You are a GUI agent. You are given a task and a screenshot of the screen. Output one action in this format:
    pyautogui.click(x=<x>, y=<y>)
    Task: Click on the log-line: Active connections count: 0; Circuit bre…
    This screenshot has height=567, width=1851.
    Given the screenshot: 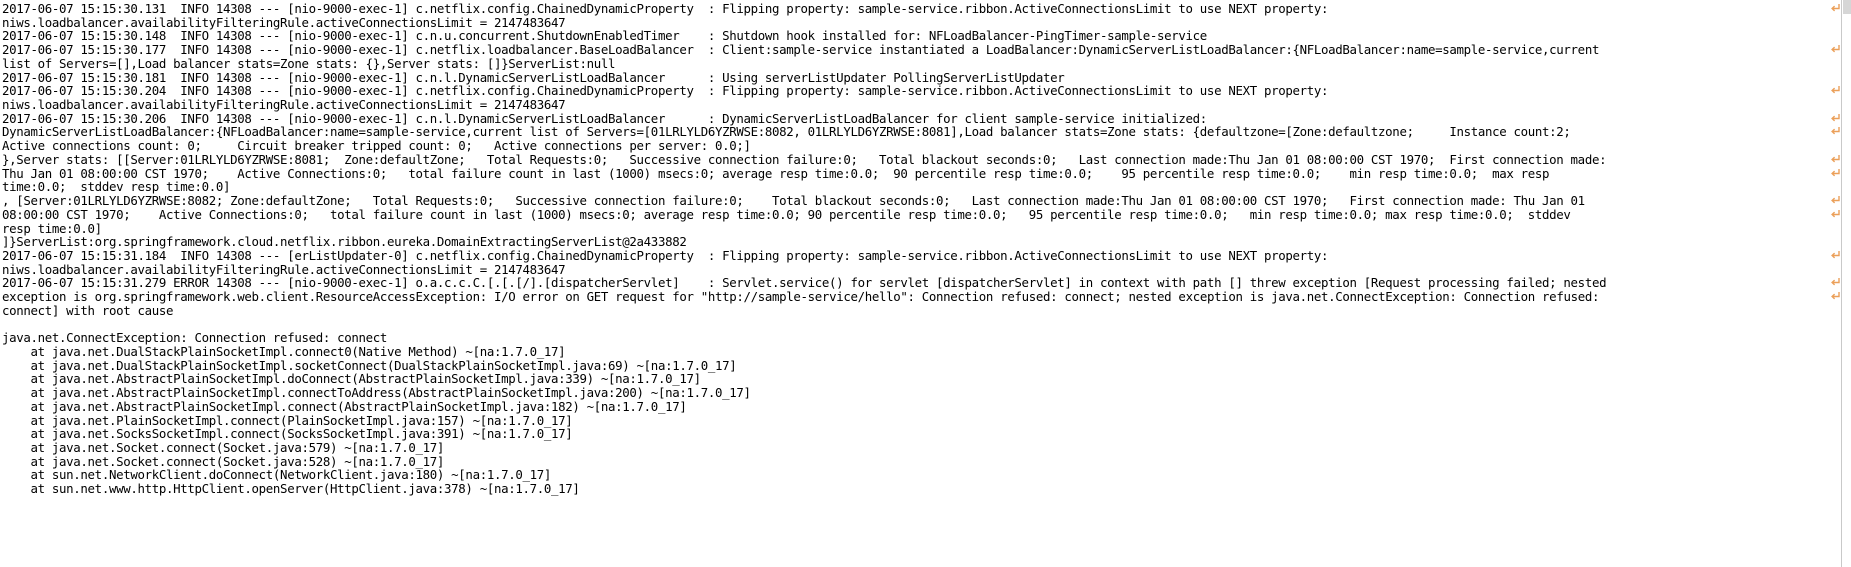 What is the action you would take?
    pyautogui.click(x=376, y=146)
    